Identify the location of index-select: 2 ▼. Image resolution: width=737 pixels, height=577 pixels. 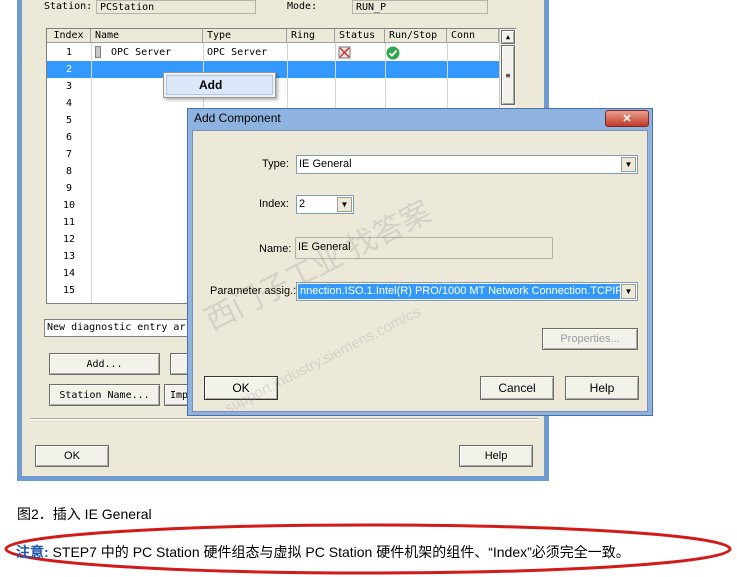
(325, 204).